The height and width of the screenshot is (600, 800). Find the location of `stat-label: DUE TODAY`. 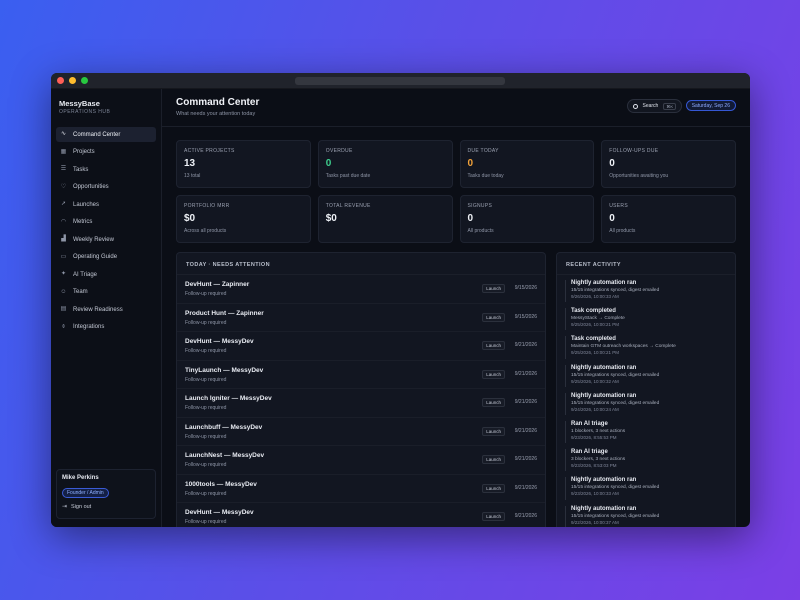

stat-label: DUE TODAY is located at coordinates (483, 151).